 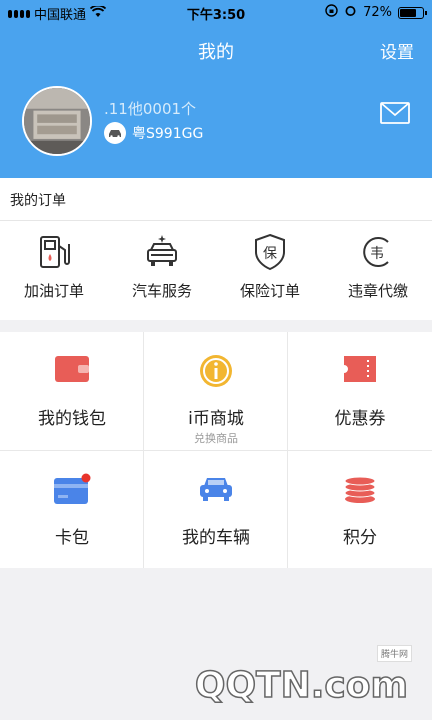 What do you see at coordinates (412, 12) in the screenshot?
I see `battery-icon` at bounding box center [412, 12].